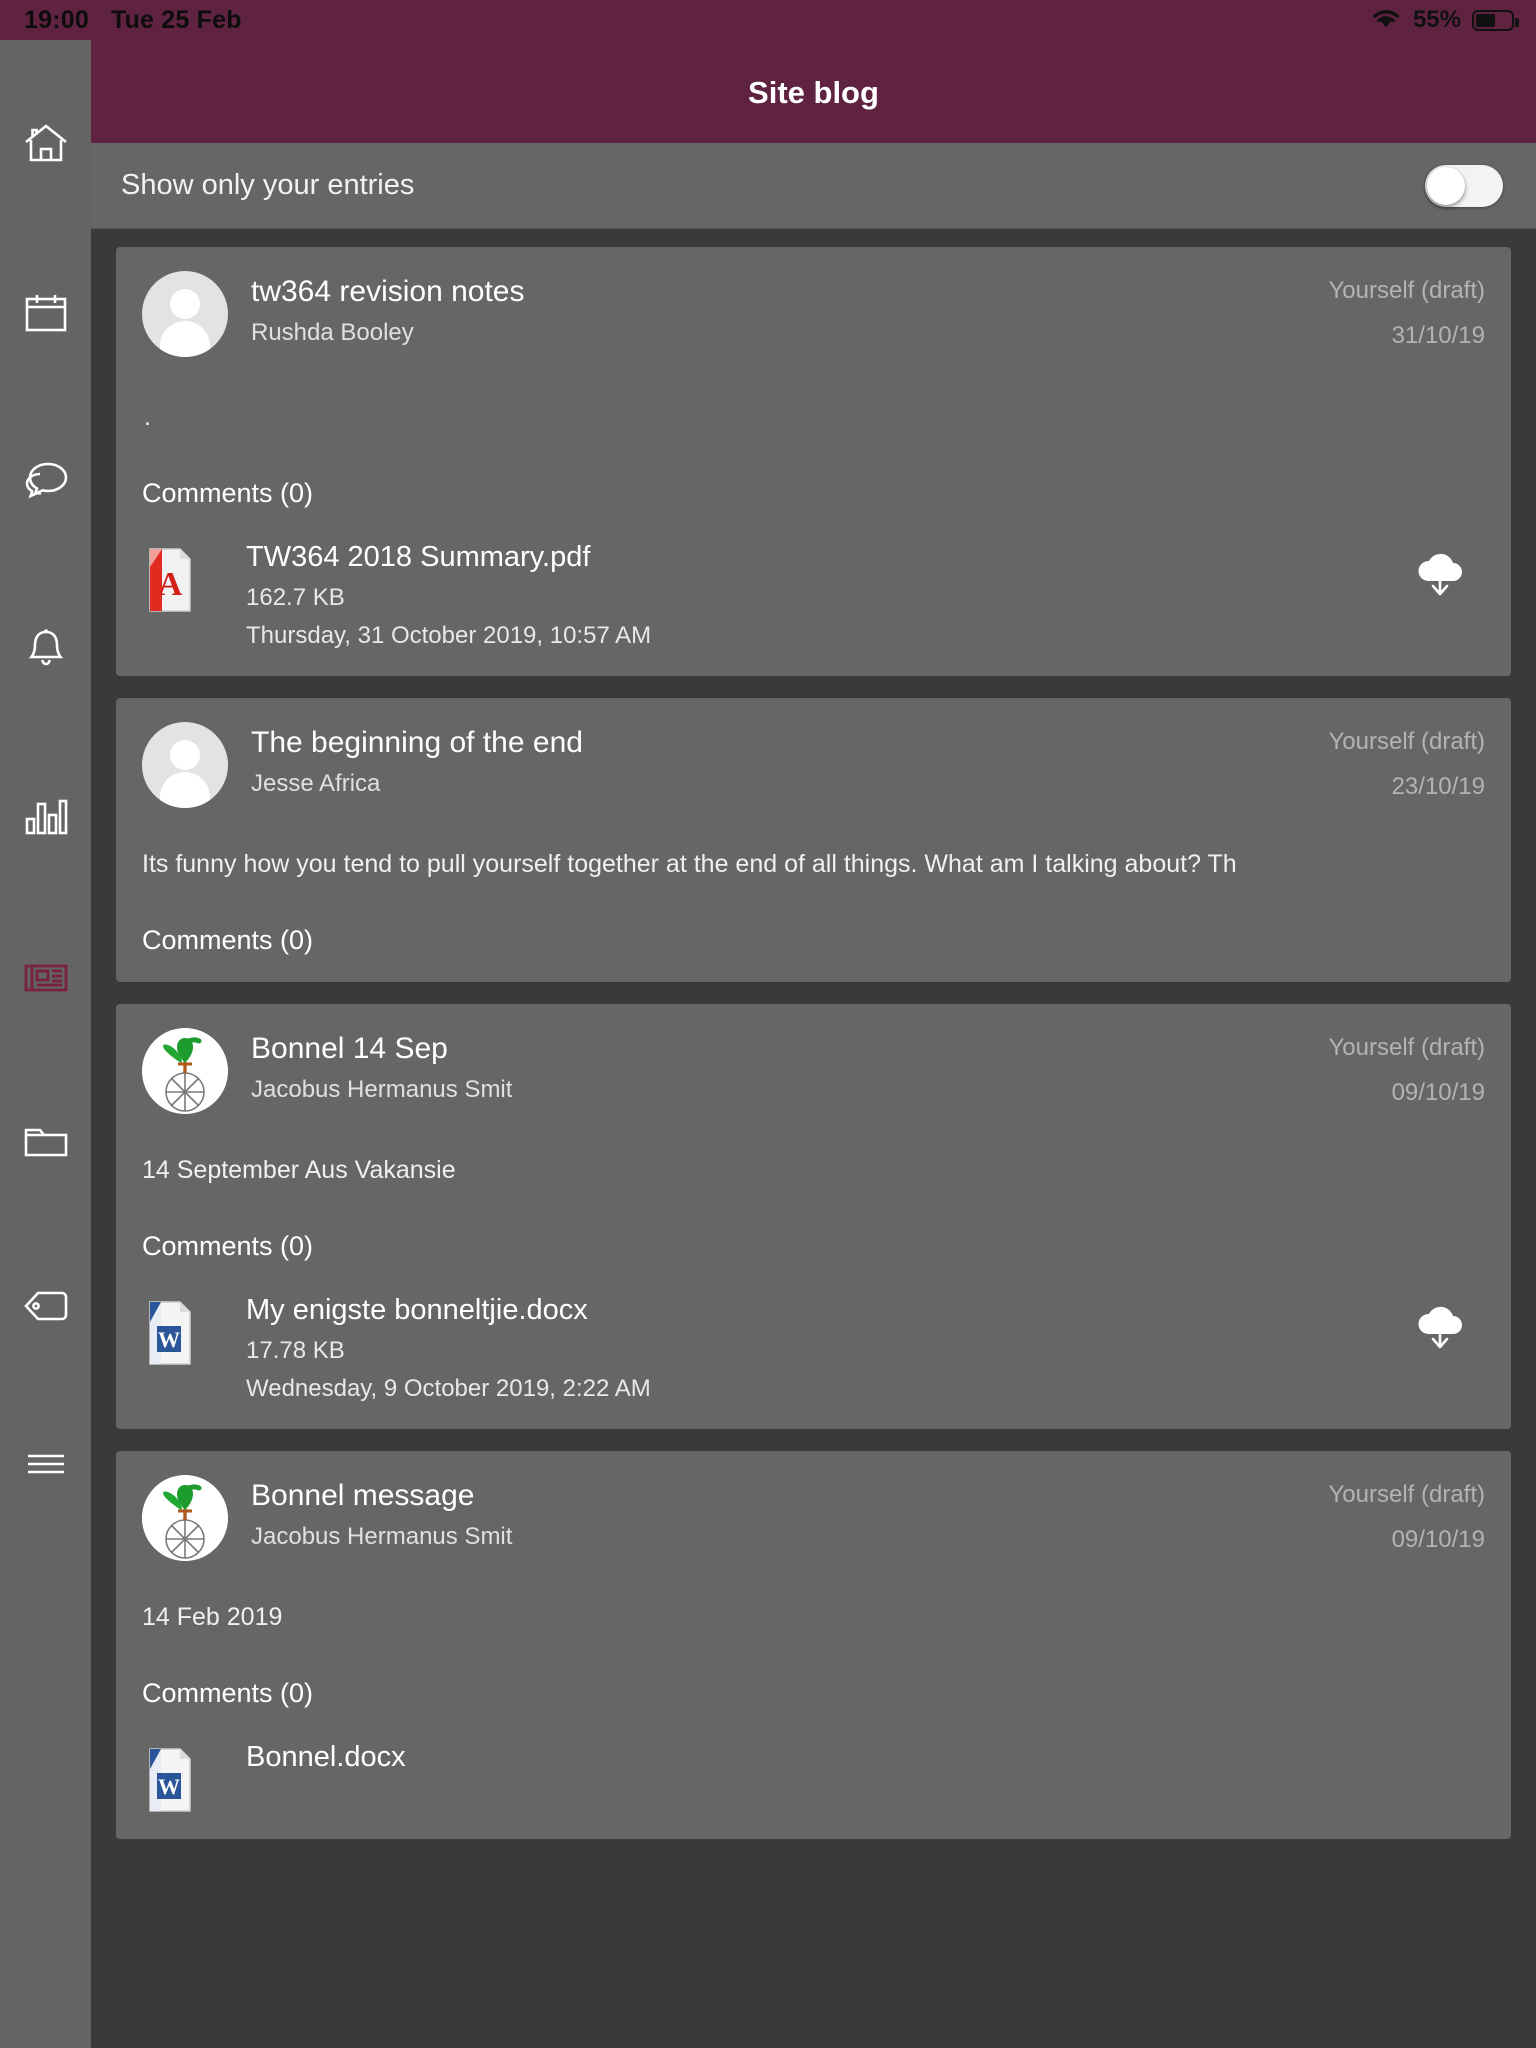 The width and height of the screenshot is (1536, 2048). What do you see at coordinates (865, 557) in the screenshot?
I see `attachment-name: TW364 2018 Summary.pdf` at bounding box center [865, 557].